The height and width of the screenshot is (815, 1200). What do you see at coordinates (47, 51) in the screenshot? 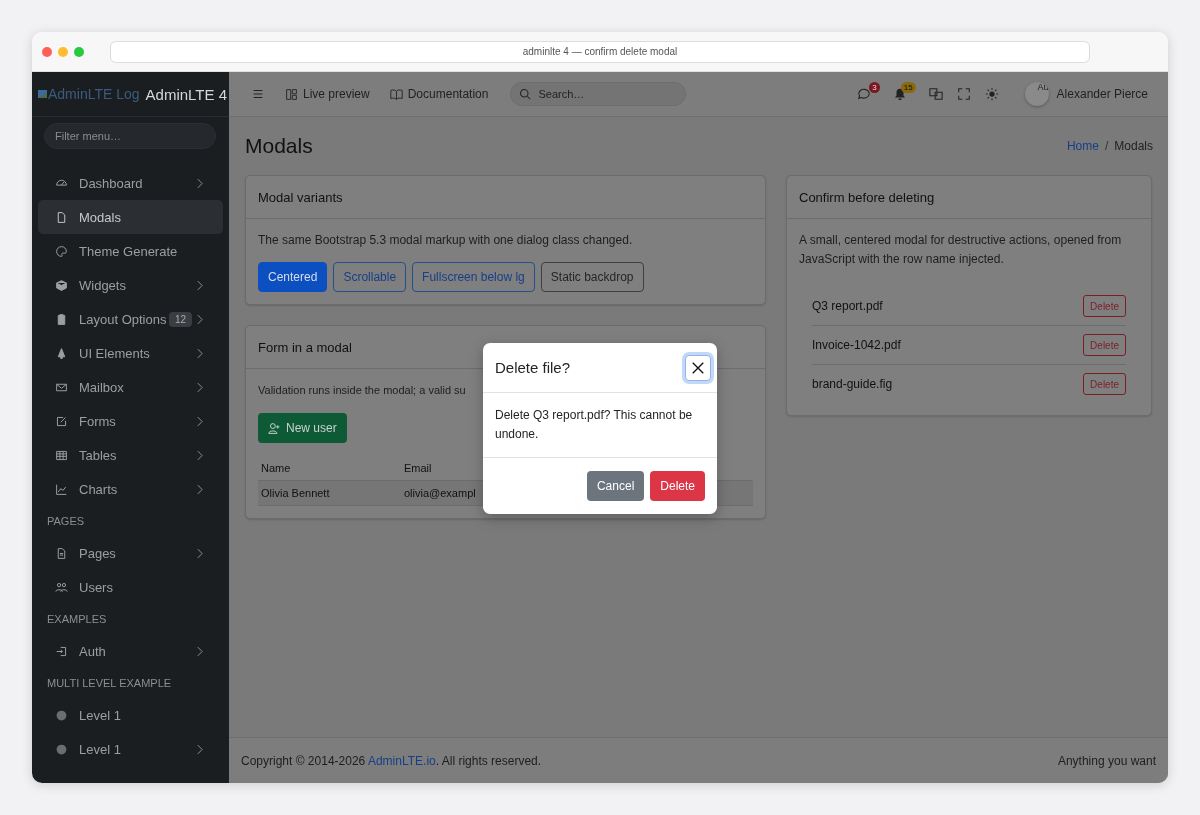
I see `close-window-icon` at bounding box center [47, 51].